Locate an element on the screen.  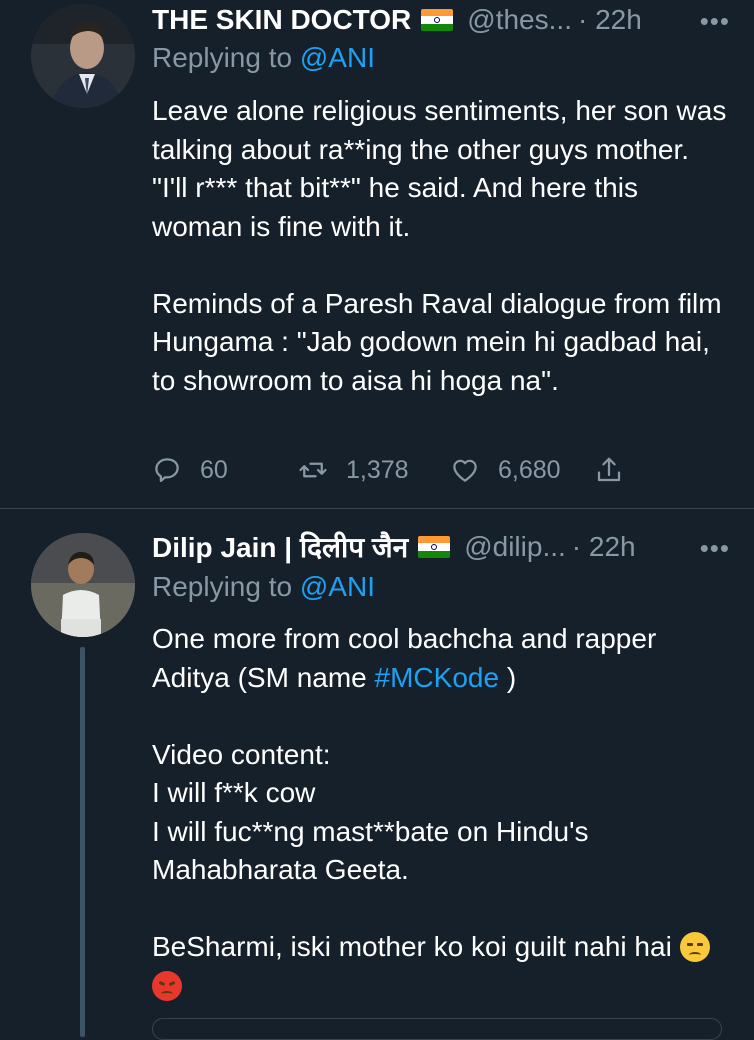
angry-face-emoji is located at coordinates (167, 985).